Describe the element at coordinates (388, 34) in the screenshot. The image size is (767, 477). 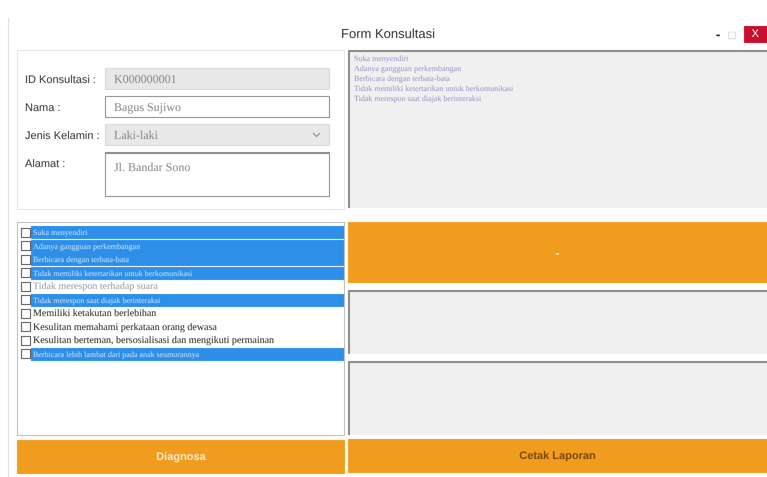
I see `window-title: Form Konsultasi` at that location.